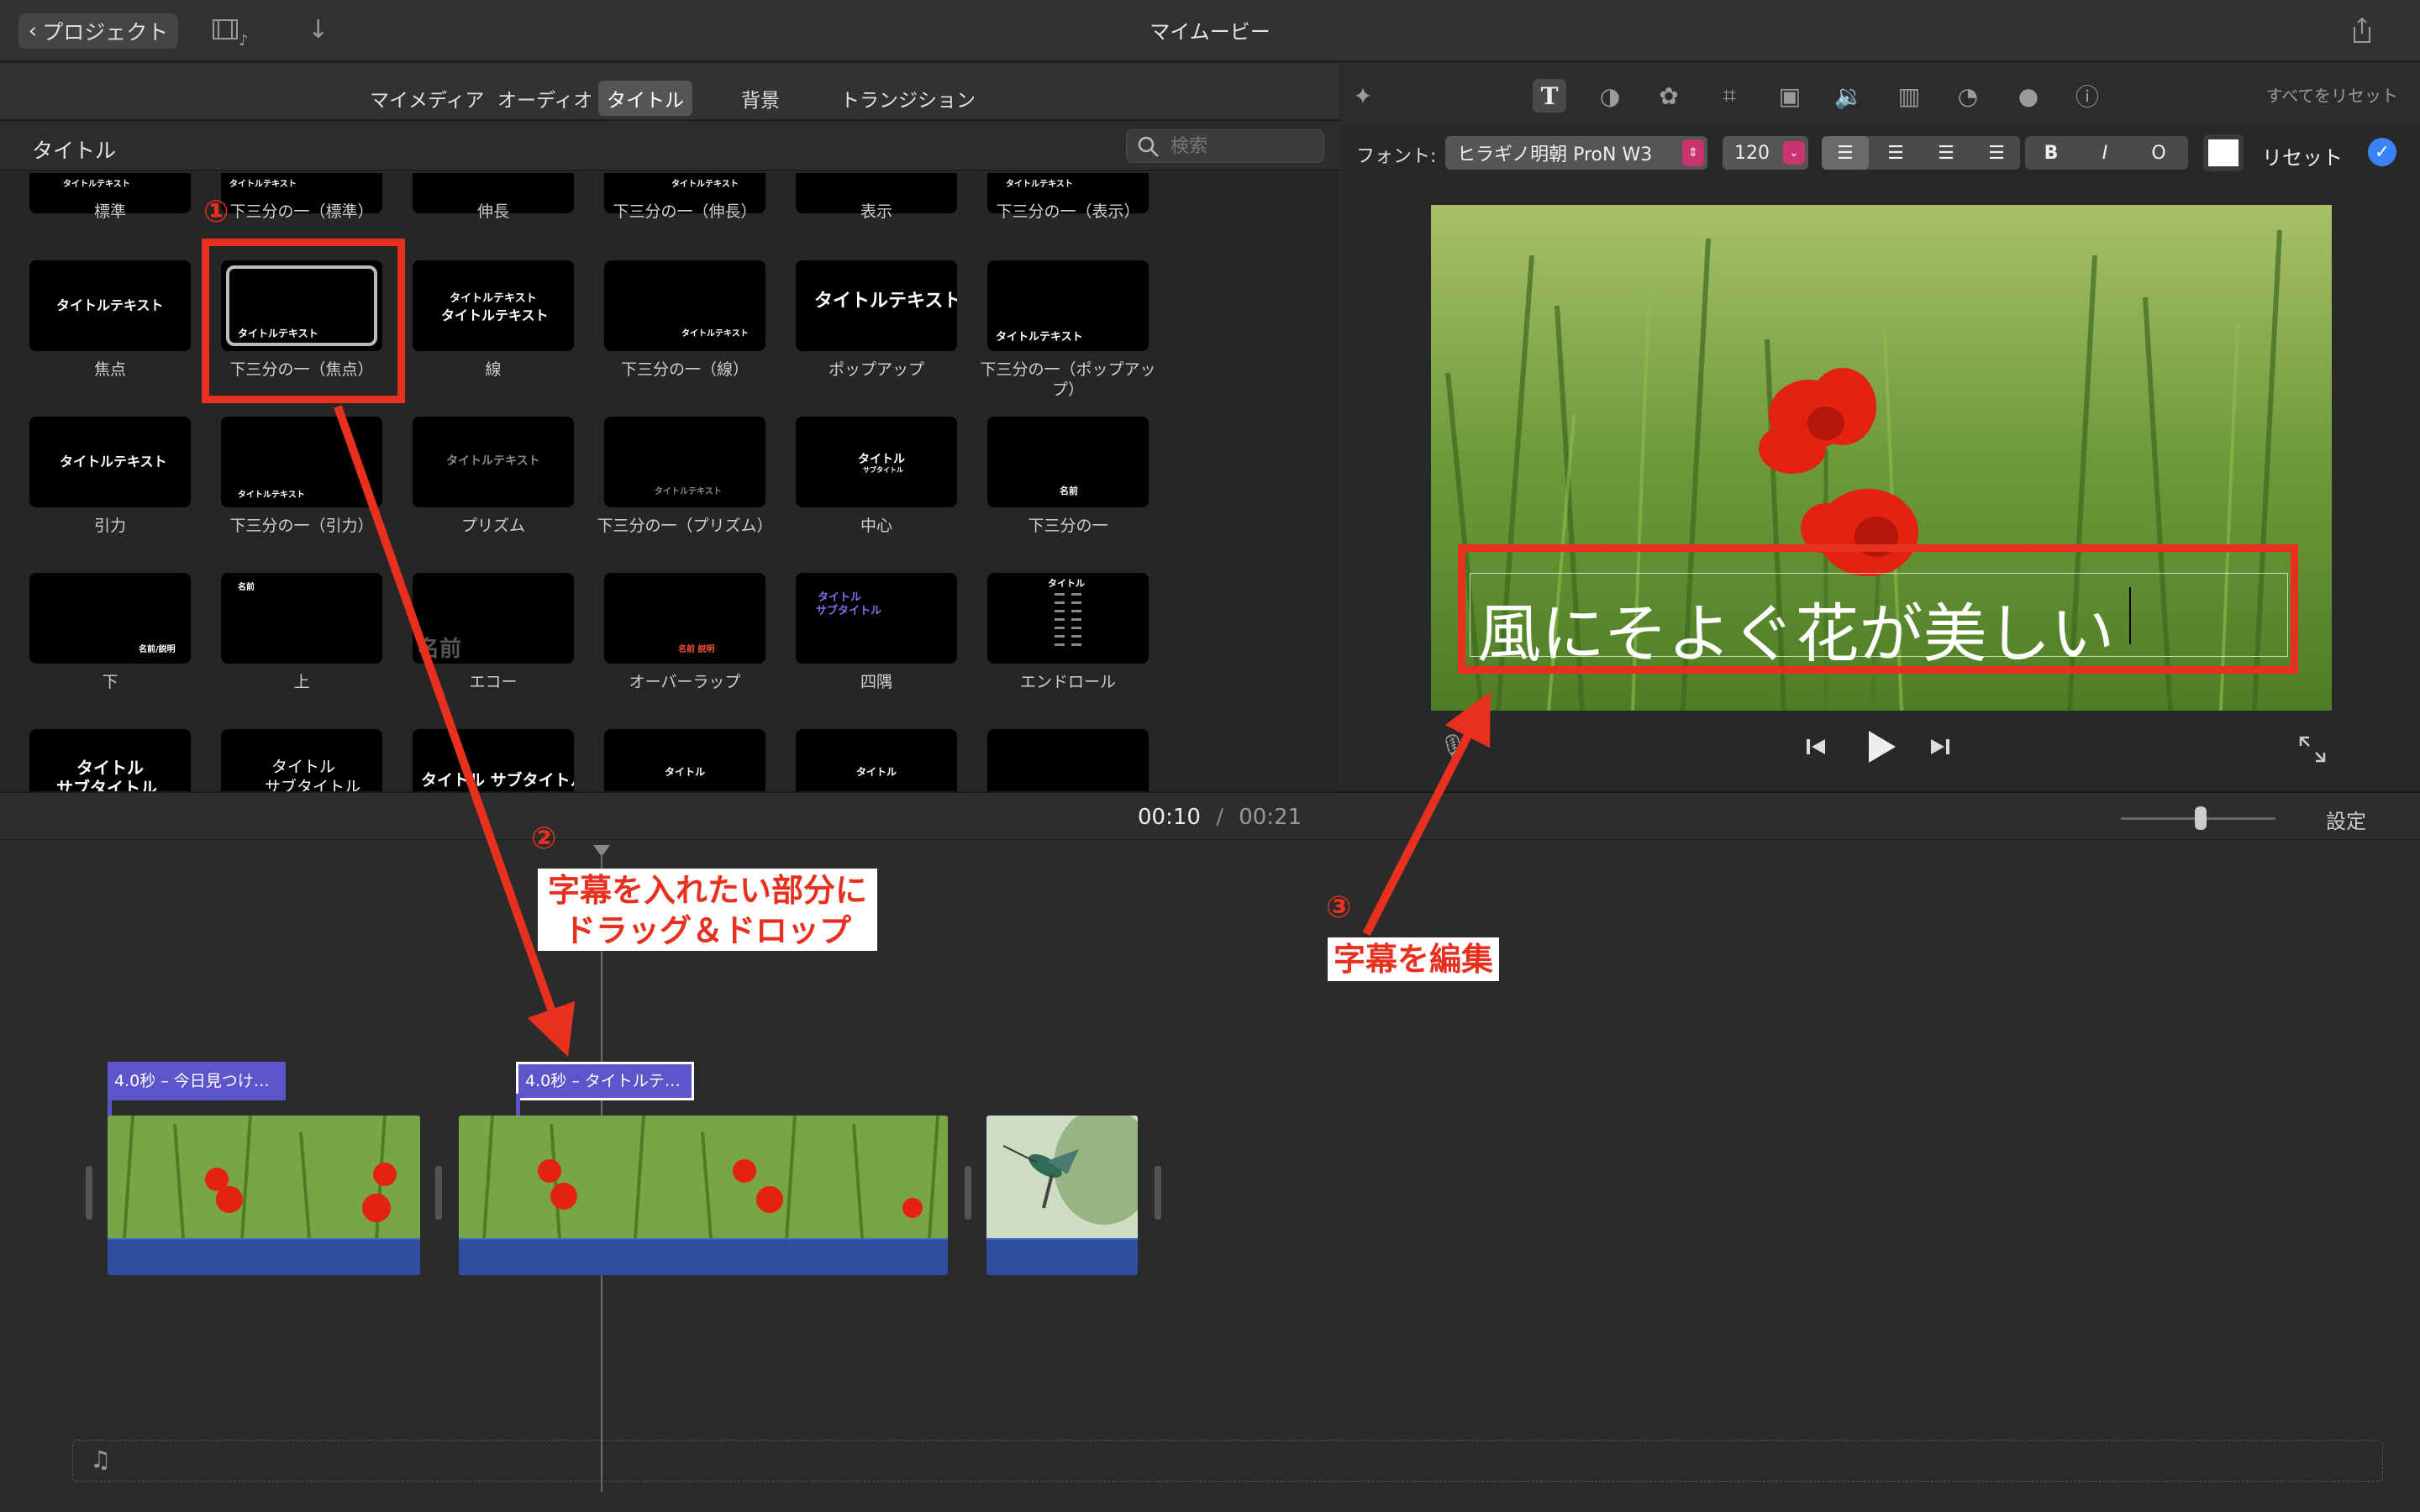 The image size is (2420, 1512). I want to click on annotation-edit-caption: 字幕を編集, so click(1413, 959).